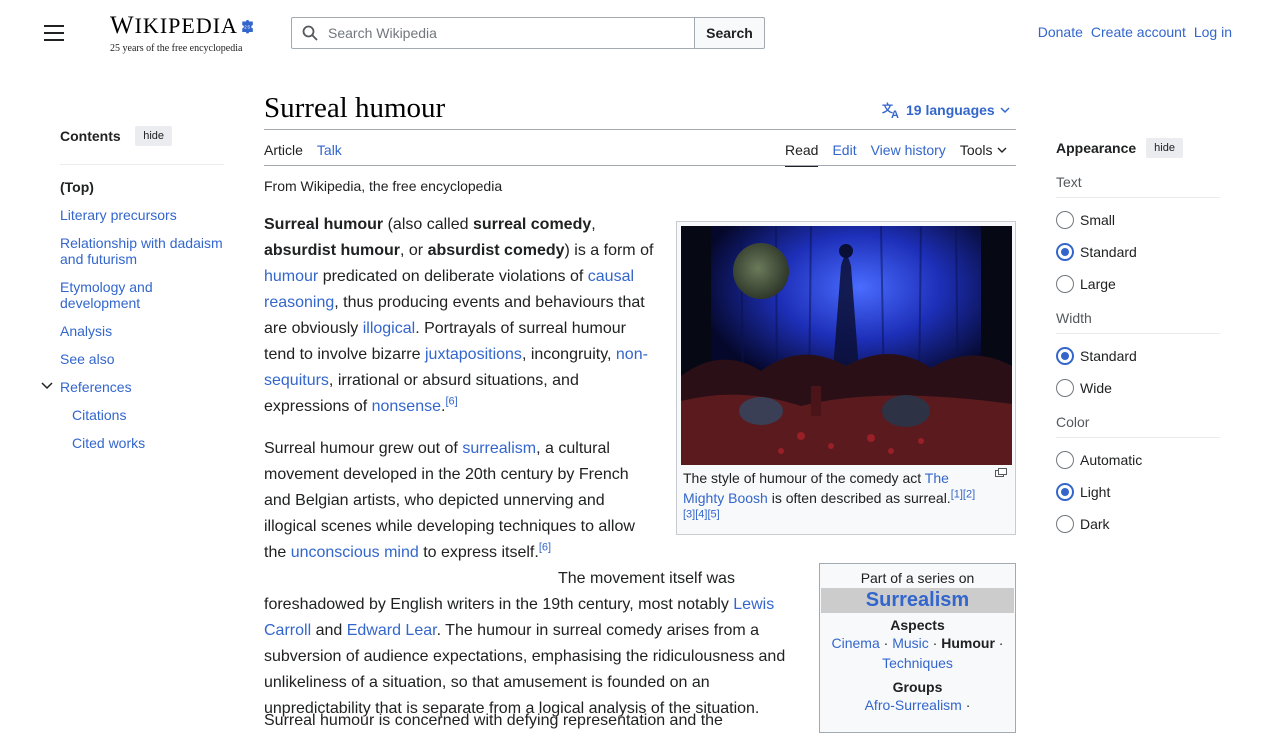 This screenshot has height=734, width=1280. What do you see at coordinates (406, 406) in the screenshot?
I see `link-nonsense: nonsense` at bounding box center [406, 406].